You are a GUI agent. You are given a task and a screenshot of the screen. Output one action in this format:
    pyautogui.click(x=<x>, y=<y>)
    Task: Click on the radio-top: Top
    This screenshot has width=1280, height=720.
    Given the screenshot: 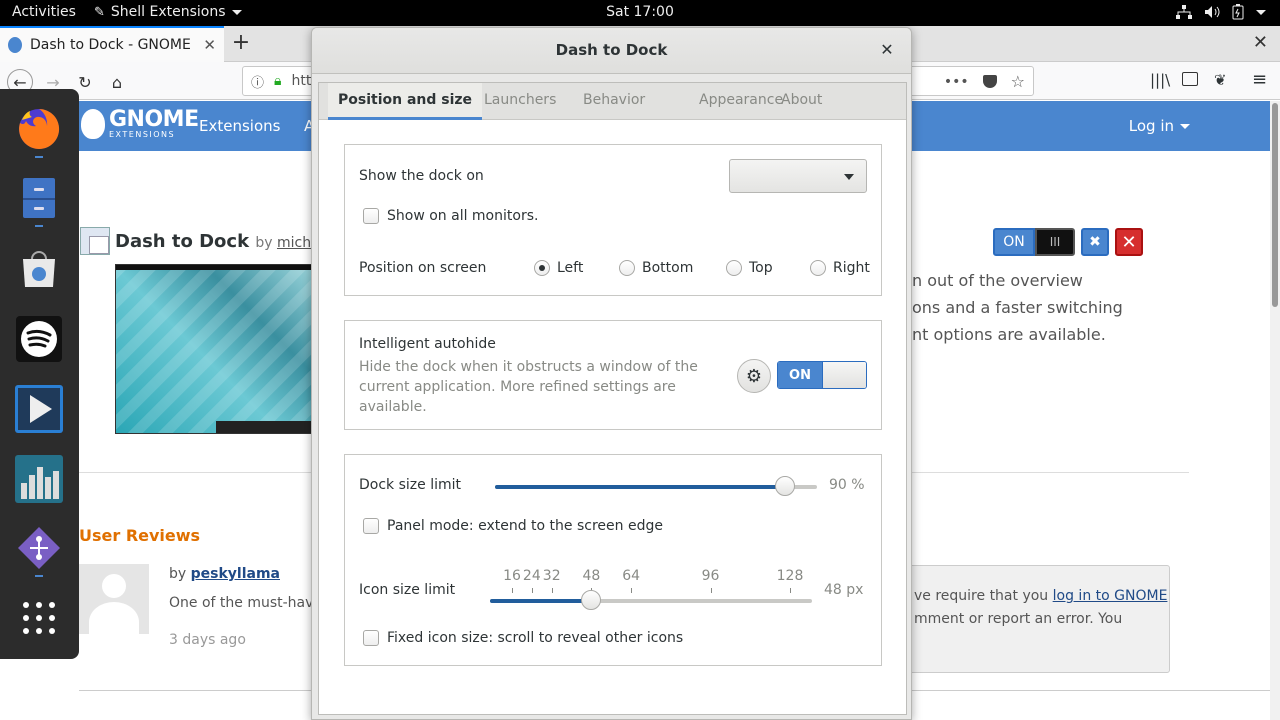 What is the action you would take?
    pyautogui.click(x=749, y=268)
    